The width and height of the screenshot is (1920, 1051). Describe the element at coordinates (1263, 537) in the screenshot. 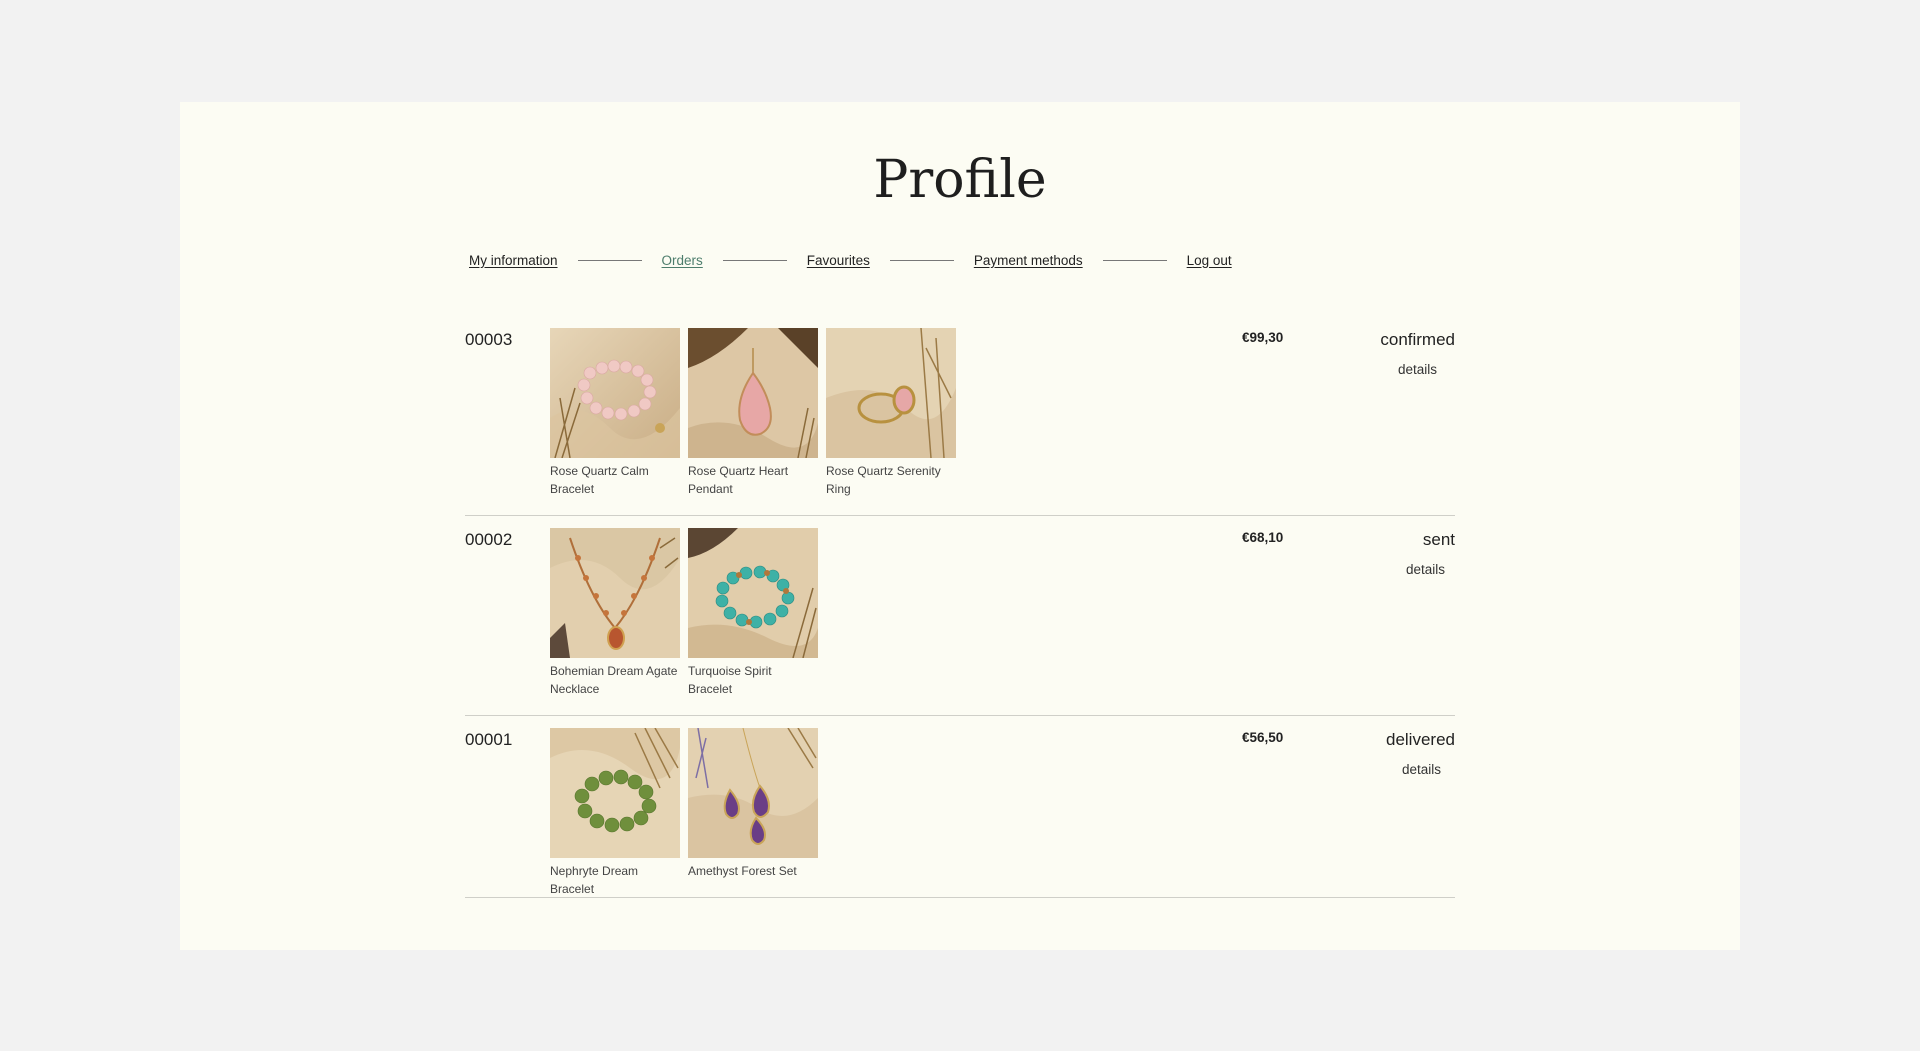

I see `order-price: €68,10` at that location.